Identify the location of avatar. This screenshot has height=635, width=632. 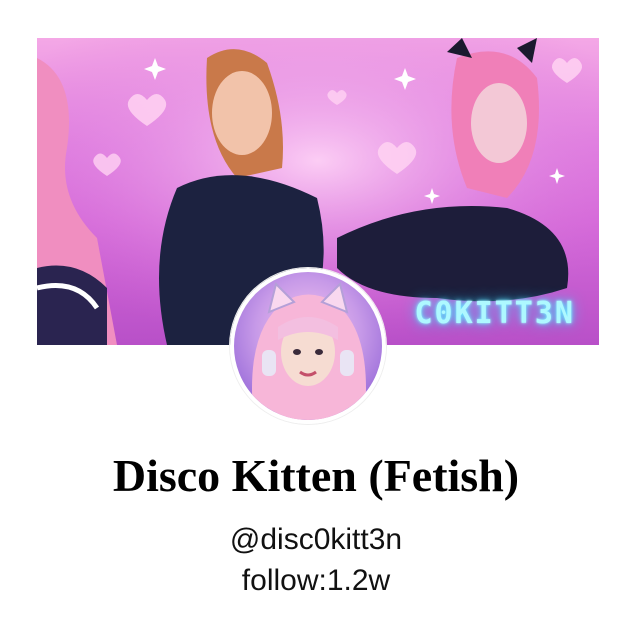
(308, 346).